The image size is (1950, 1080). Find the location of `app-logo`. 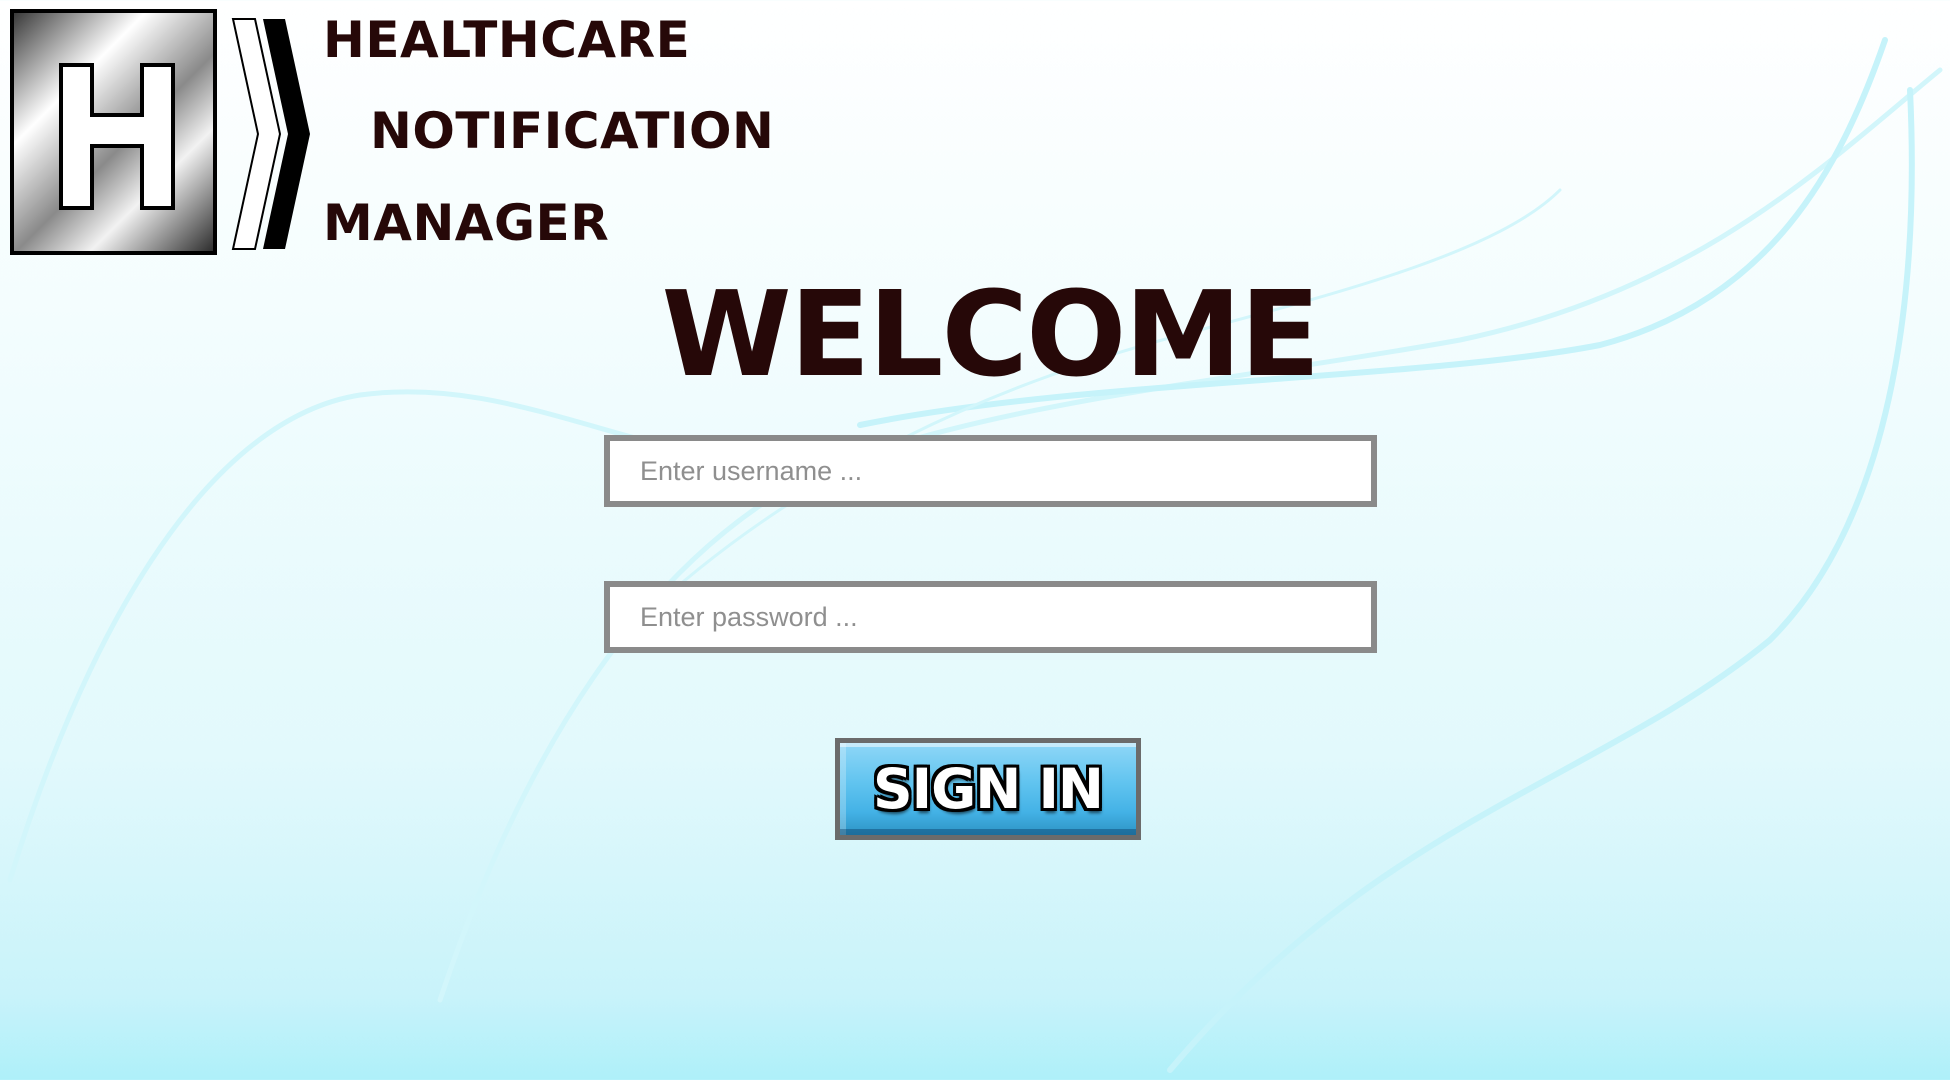

app-logo is located at coordinates (113, 132).